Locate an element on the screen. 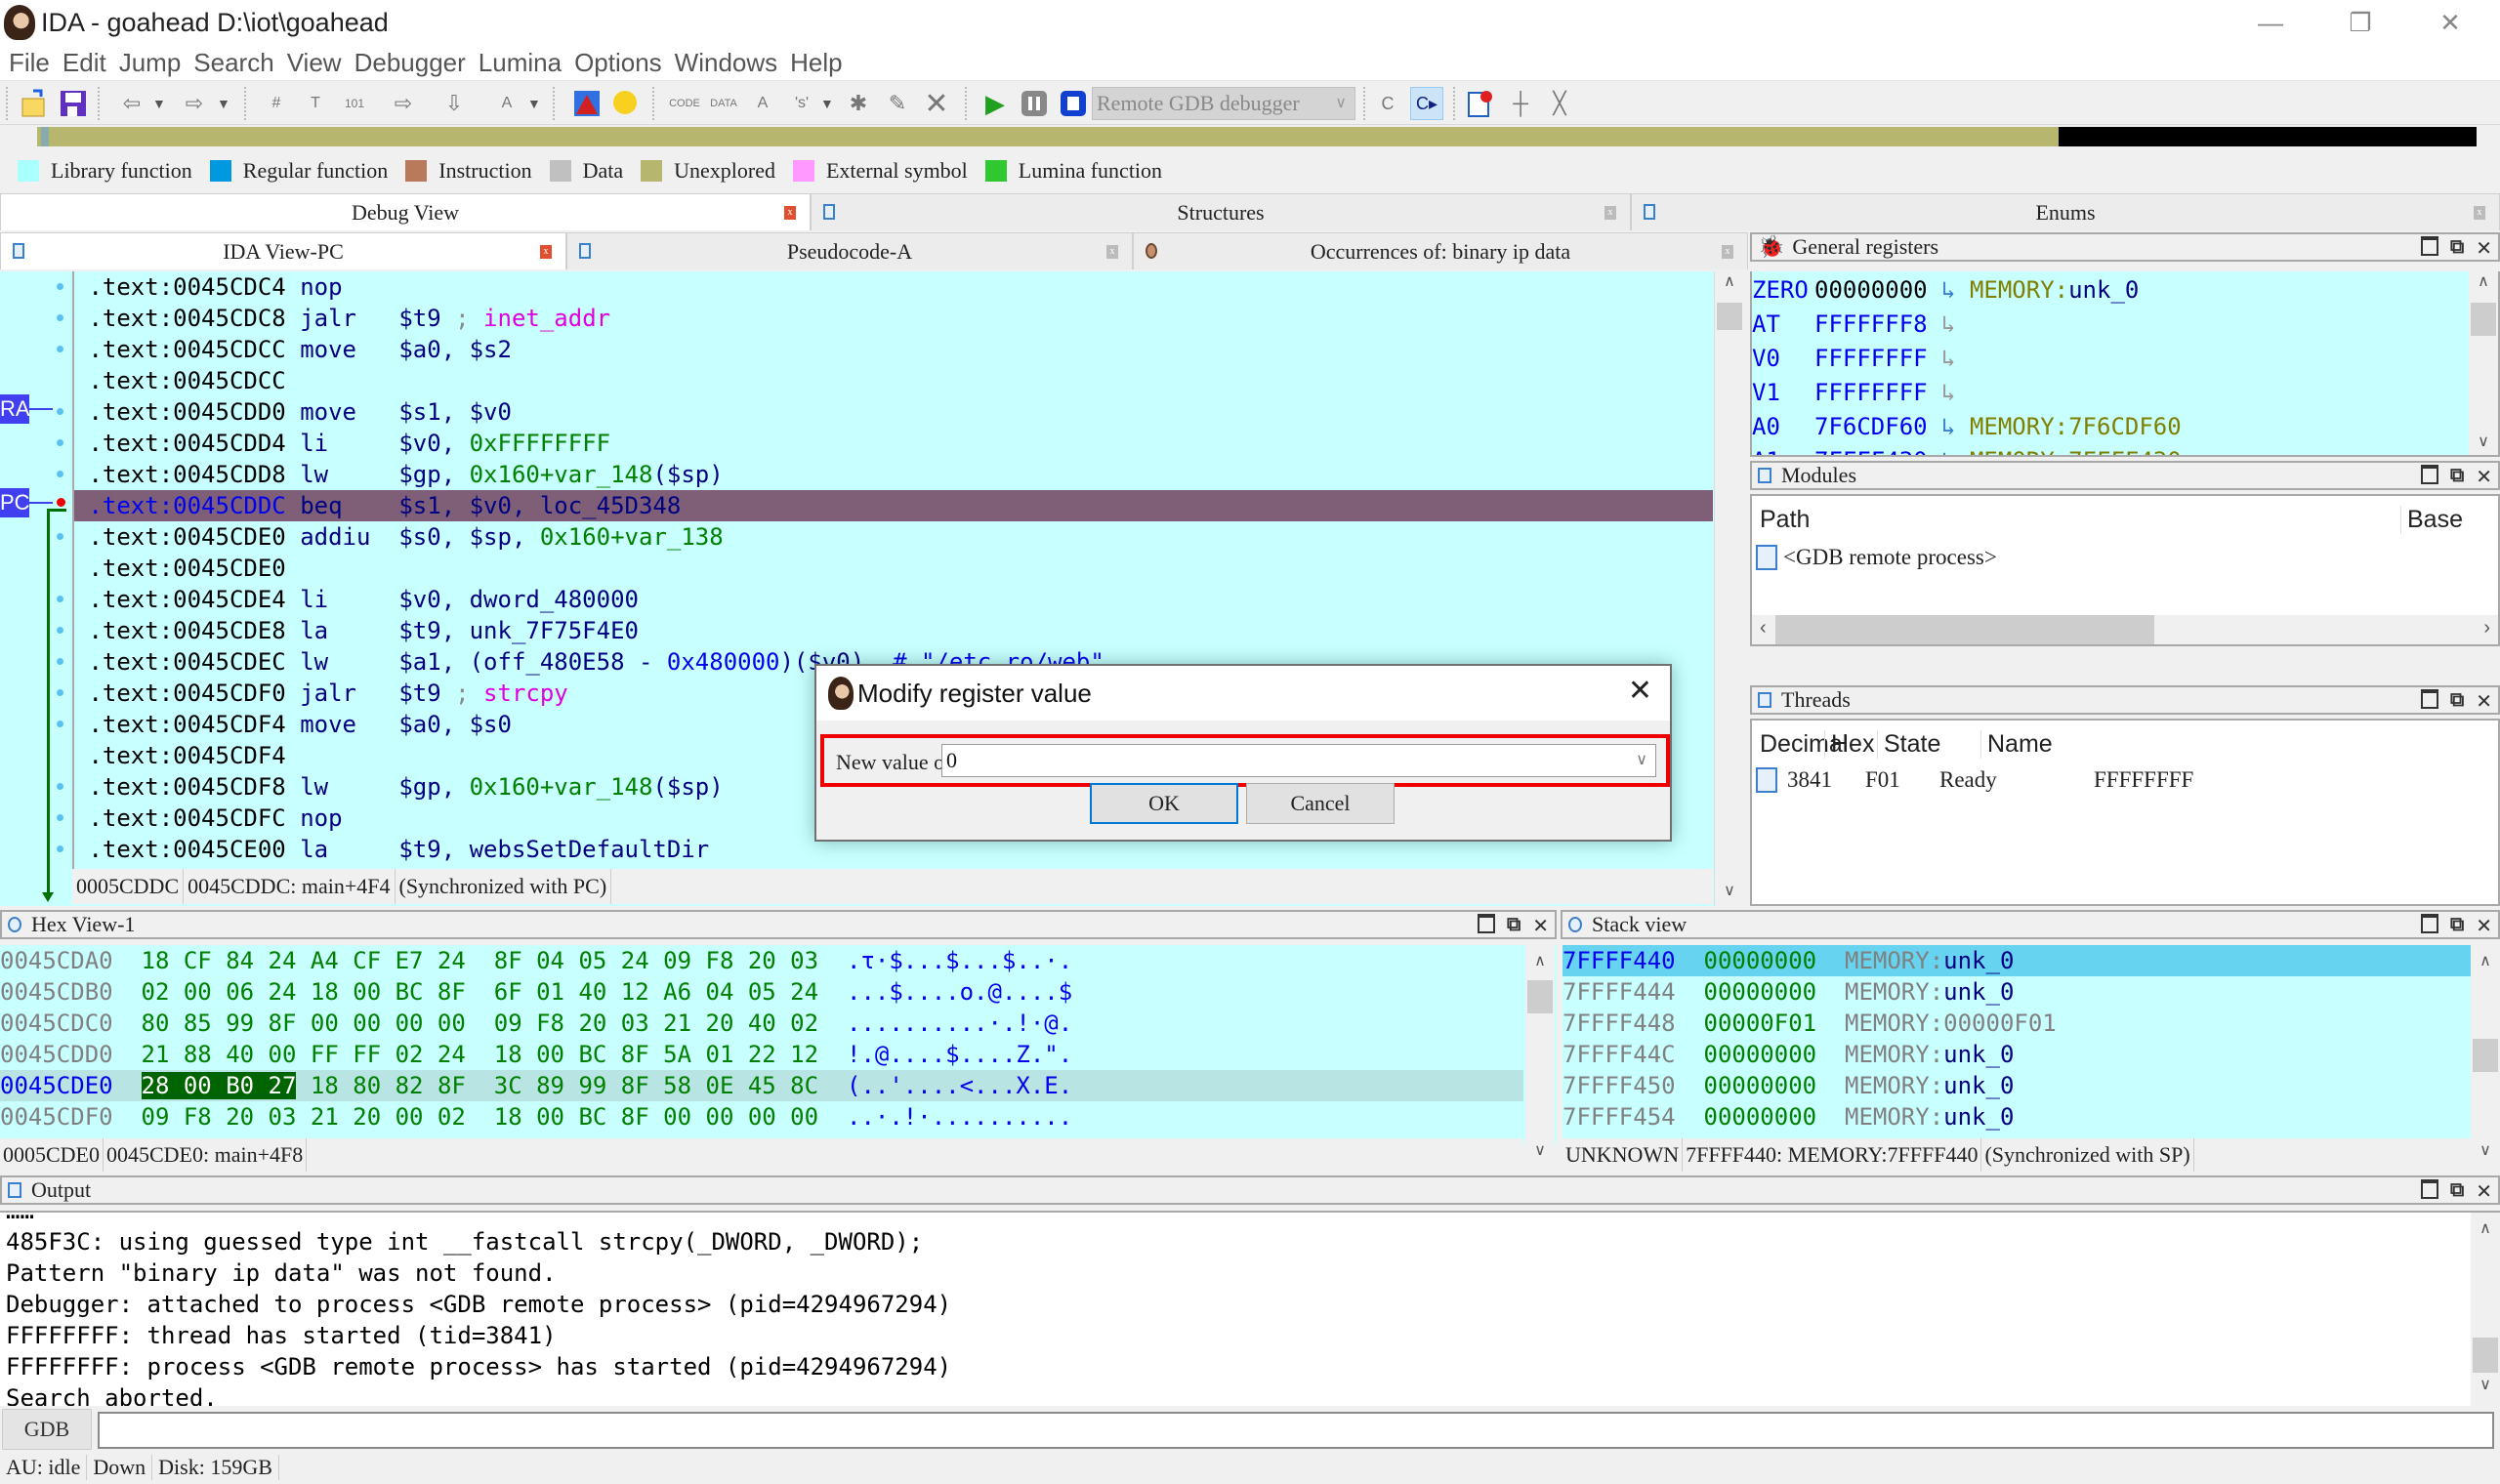 Image resolution: width=2500 pixels, height=1484 pixels. navigation-band is located at coordinates (1257, 137).